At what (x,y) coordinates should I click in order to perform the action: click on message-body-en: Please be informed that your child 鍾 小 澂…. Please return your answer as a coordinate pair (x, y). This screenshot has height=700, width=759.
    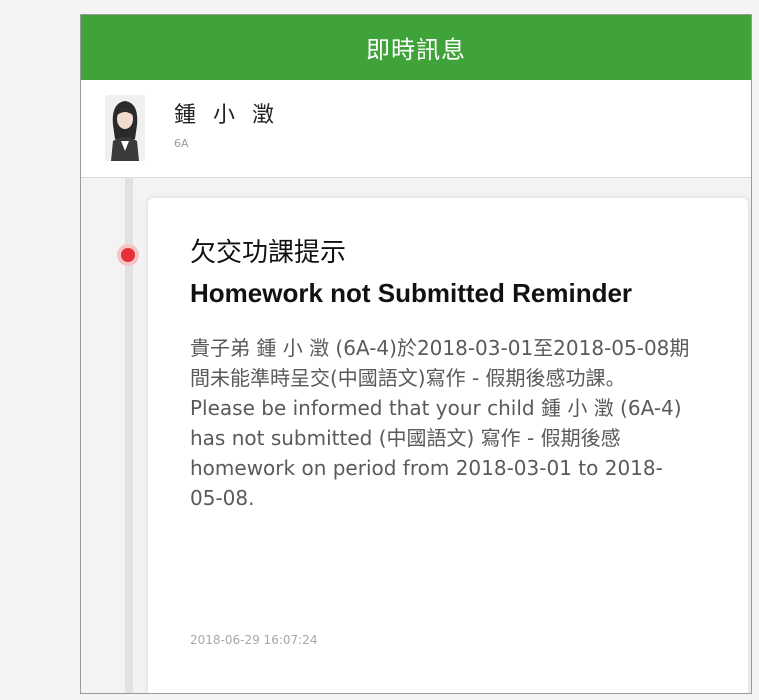
    Looking at the image, I should click on (436, 453).